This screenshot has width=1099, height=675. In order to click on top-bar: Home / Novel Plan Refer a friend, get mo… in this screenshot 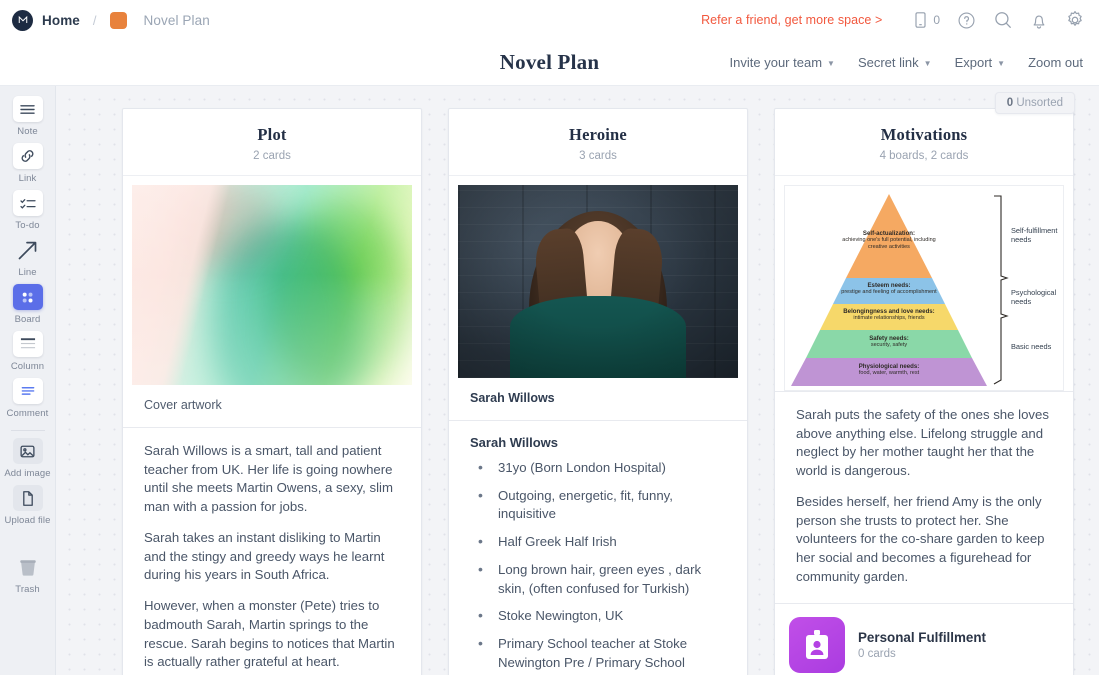, I will do `click(549, 20)`.